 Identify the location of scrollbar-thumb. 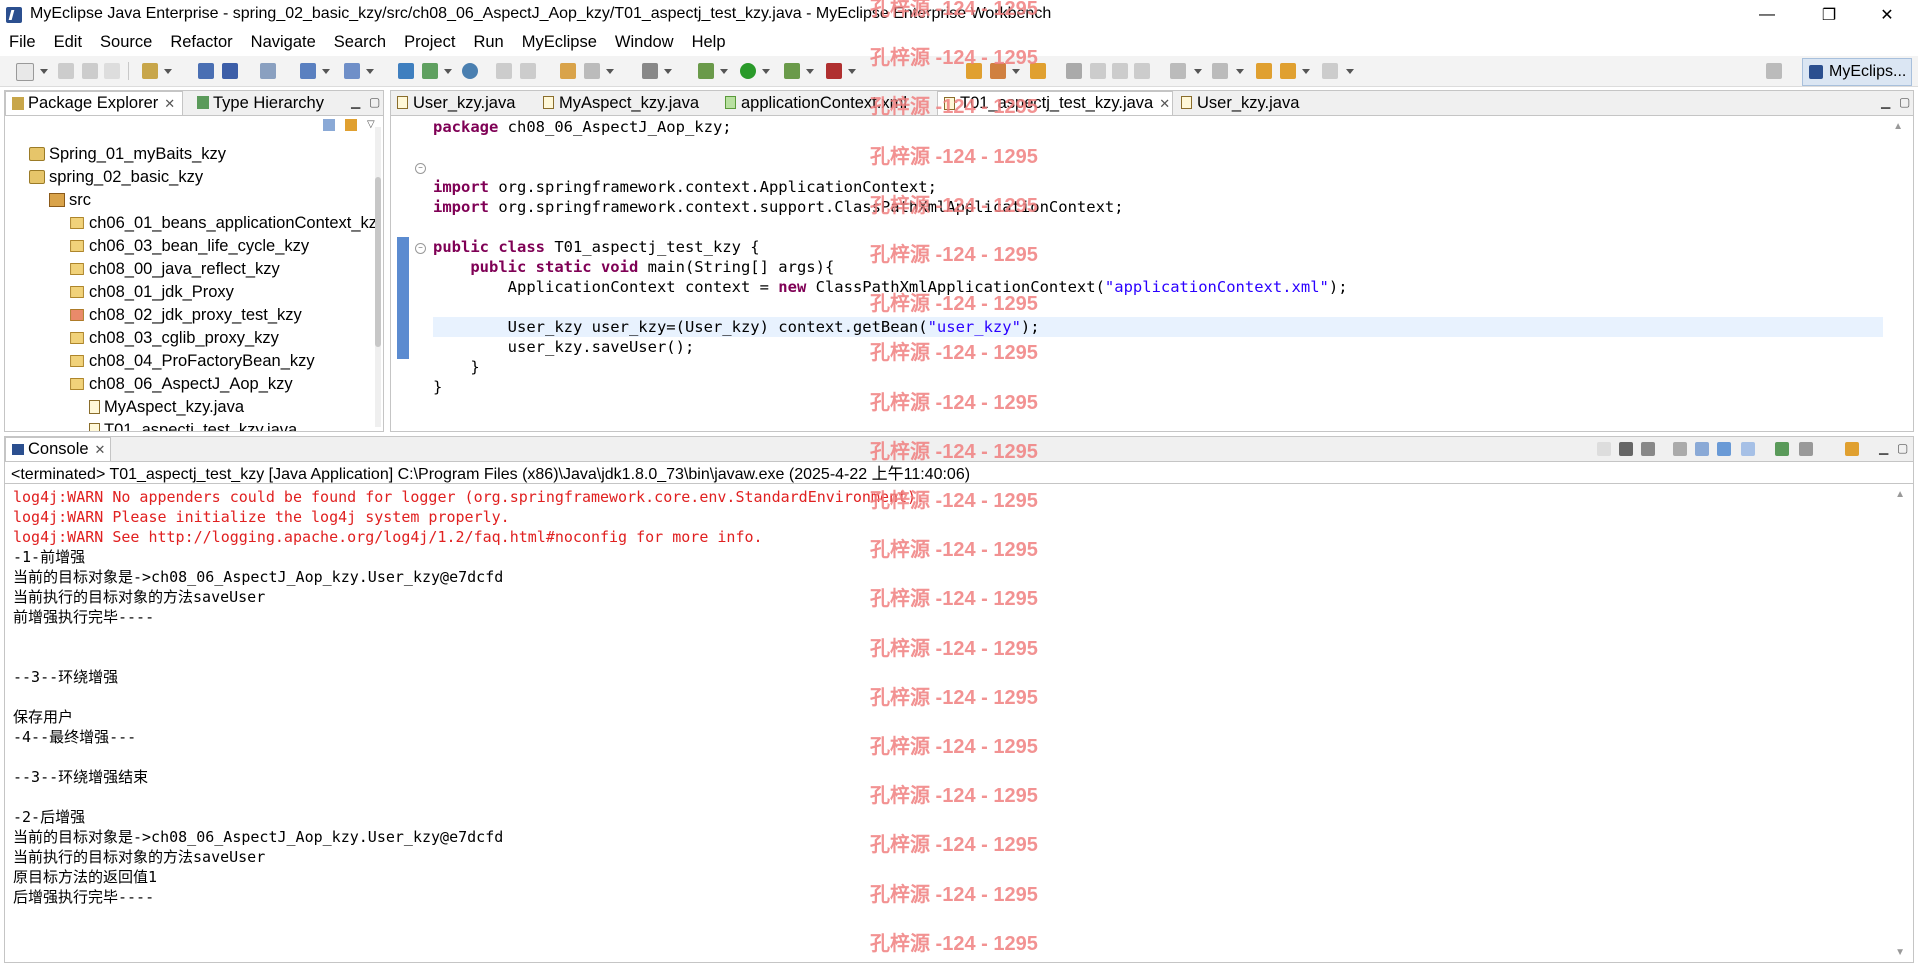
(378, 262).